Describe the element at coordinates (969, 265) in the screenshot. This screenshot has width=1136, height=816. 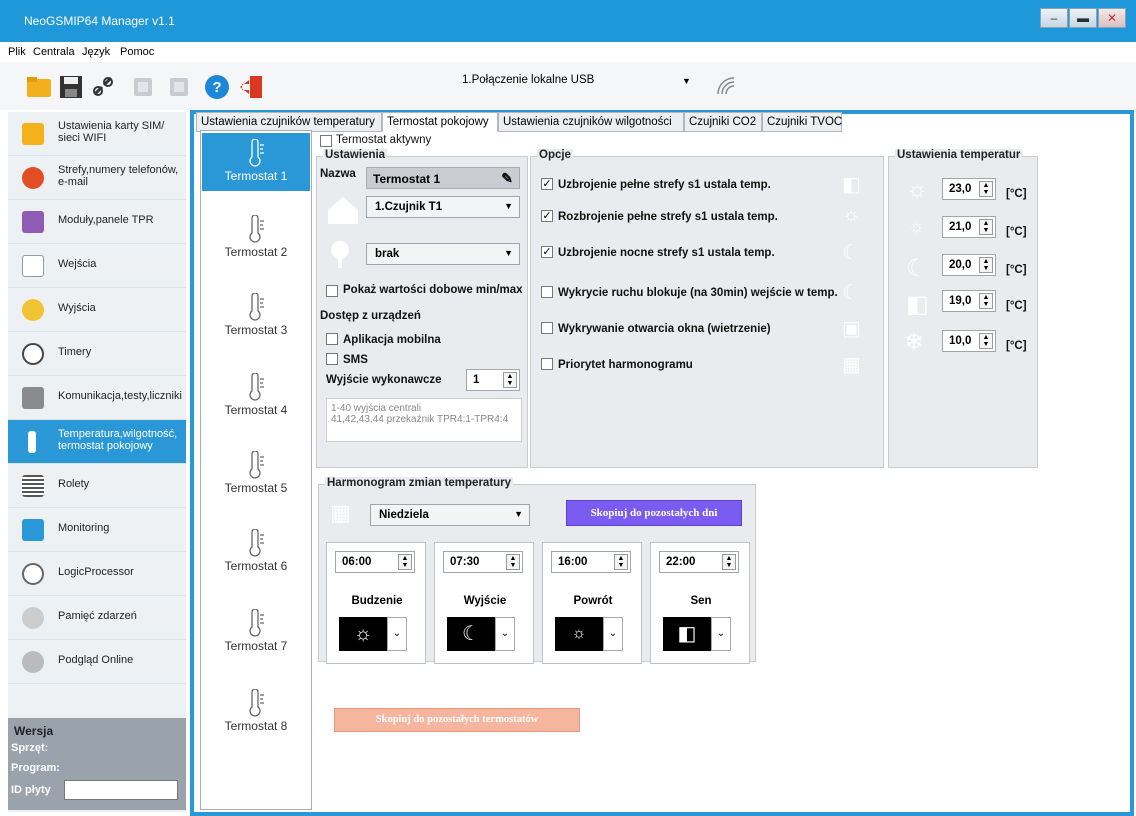
I see `temp-spinner-3: 20,0 ▲ ▼` at that location.